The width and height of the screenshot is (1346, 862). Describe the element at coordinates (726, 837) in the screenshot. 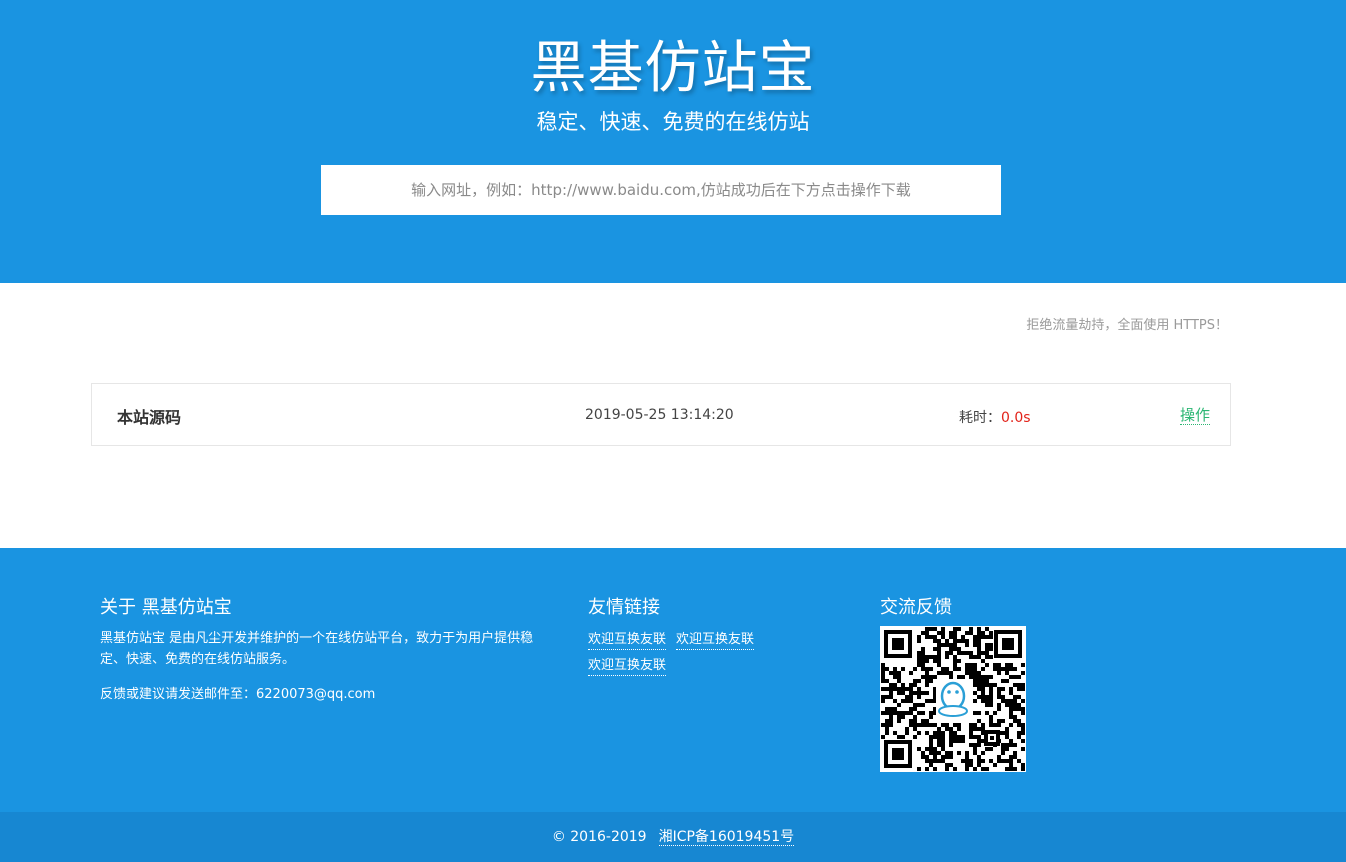

I see `icp-link: 湘ICP备16019451号` at that location.